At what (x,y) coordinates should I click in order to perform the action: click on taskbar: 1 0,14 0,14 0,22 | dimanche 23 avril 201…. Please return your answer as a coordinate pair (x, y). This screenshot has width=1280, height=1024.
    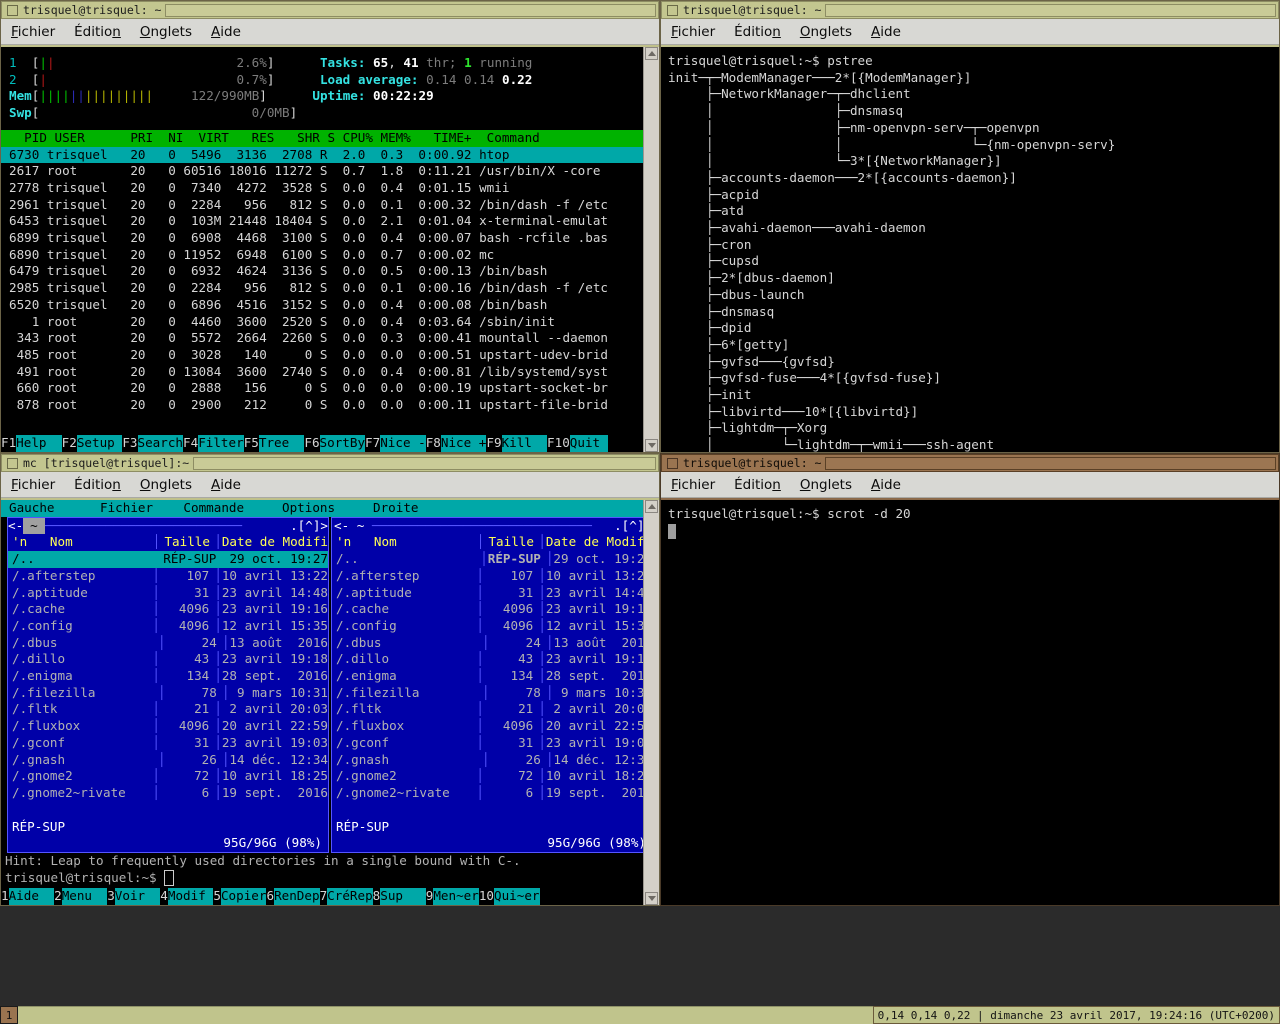
    Looking at the image, I should click on (640, 1015).